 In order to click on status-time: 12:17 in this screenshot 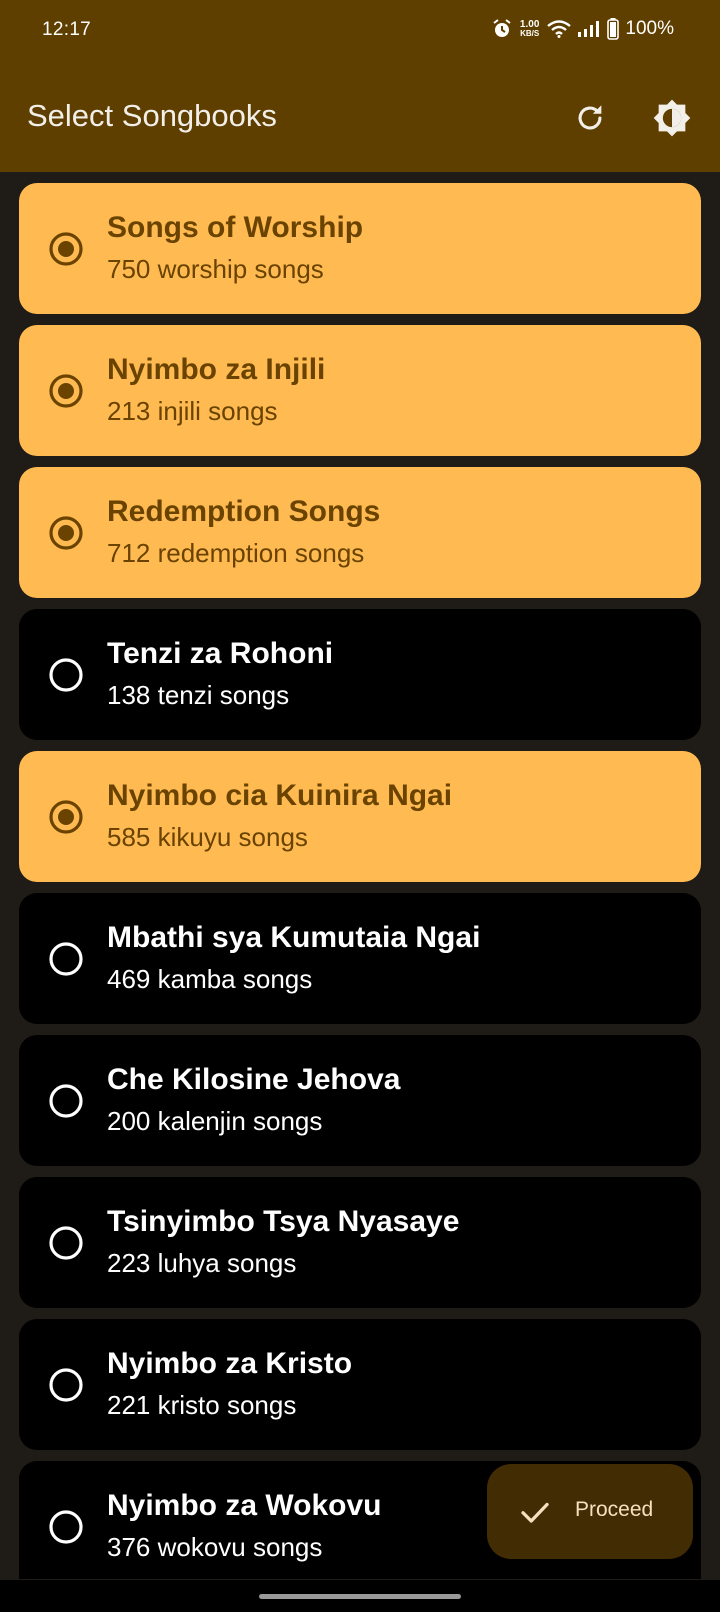, I will do `click(67, 29)`.